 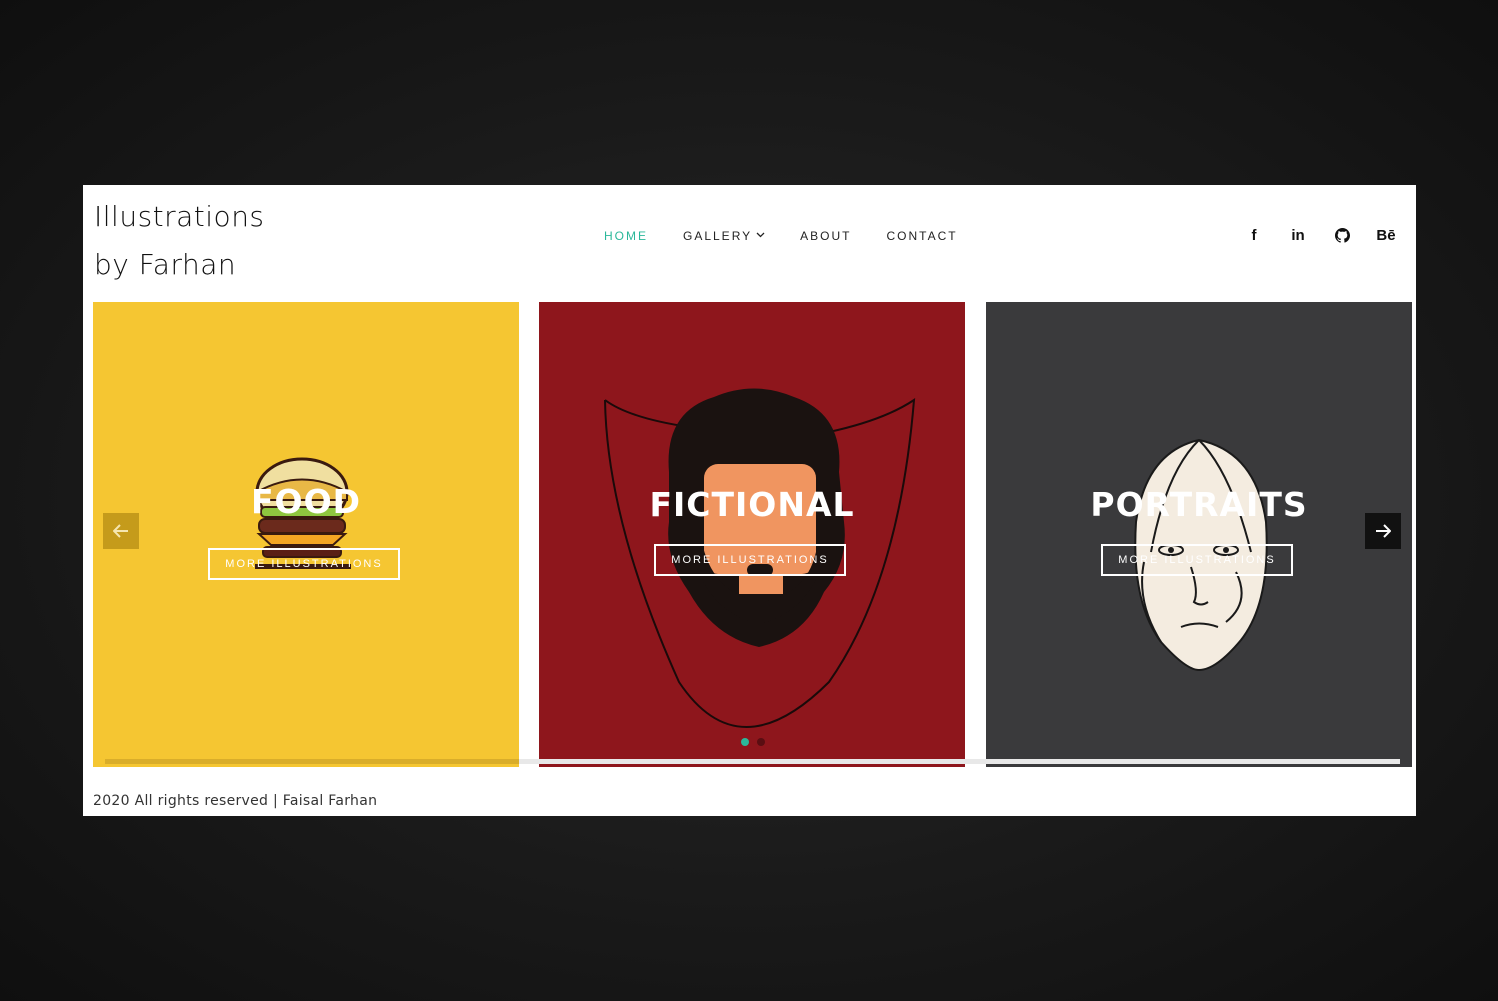 I want to click on burger-illustration, so click(x=303, y=513).